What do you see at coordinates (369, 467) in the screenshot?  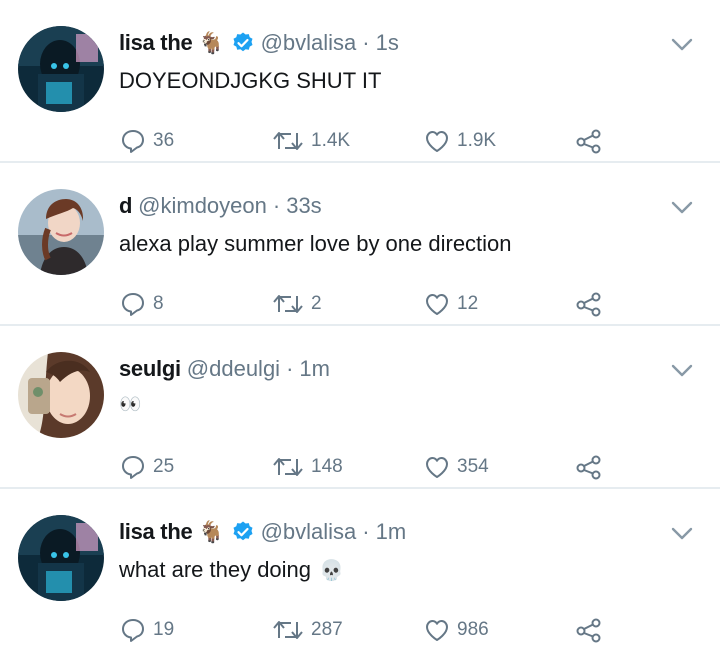 I see `tweet-actions: 25 148 354` at bounding box center [369, 467].